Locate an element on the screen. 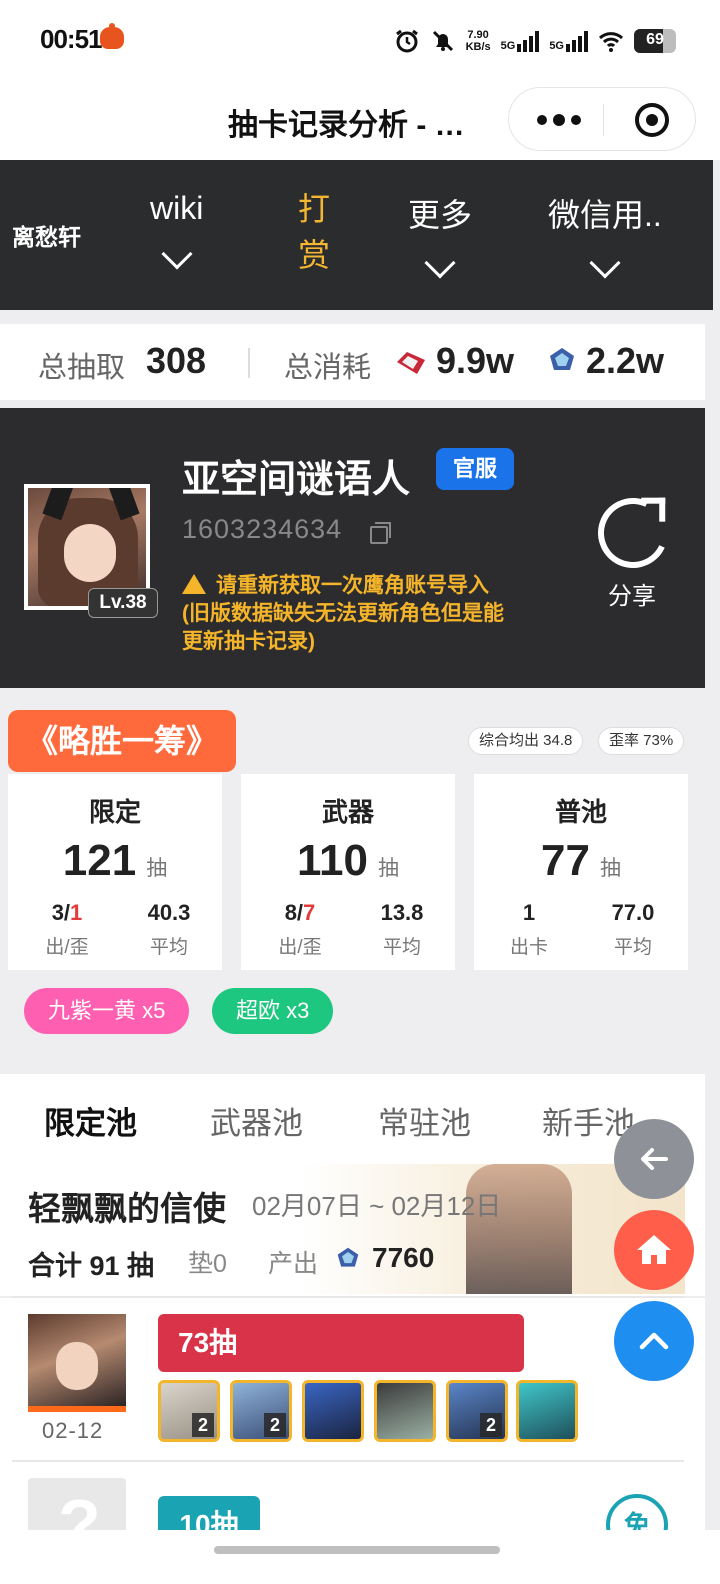  chip-nine-purple: 九紫一黄 x5 is located at coordinates (107, 1011).